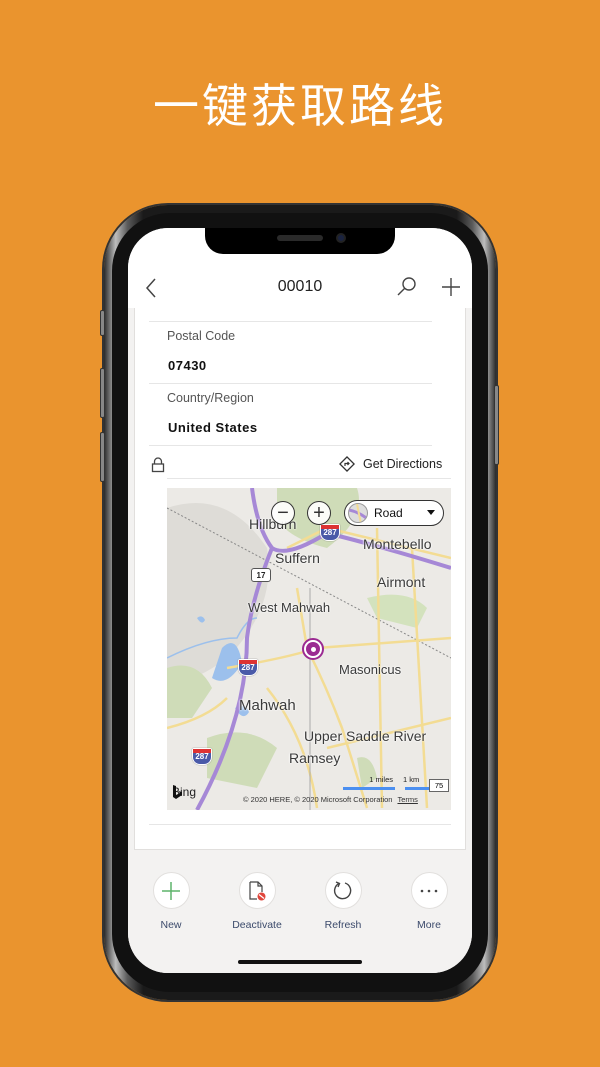 This screenshot has width=600, height=1067. What do you see at coordinates (210, 398) in the screenshot?
I see `country-region-label: Country/Region` at bounding box center [210, 398].